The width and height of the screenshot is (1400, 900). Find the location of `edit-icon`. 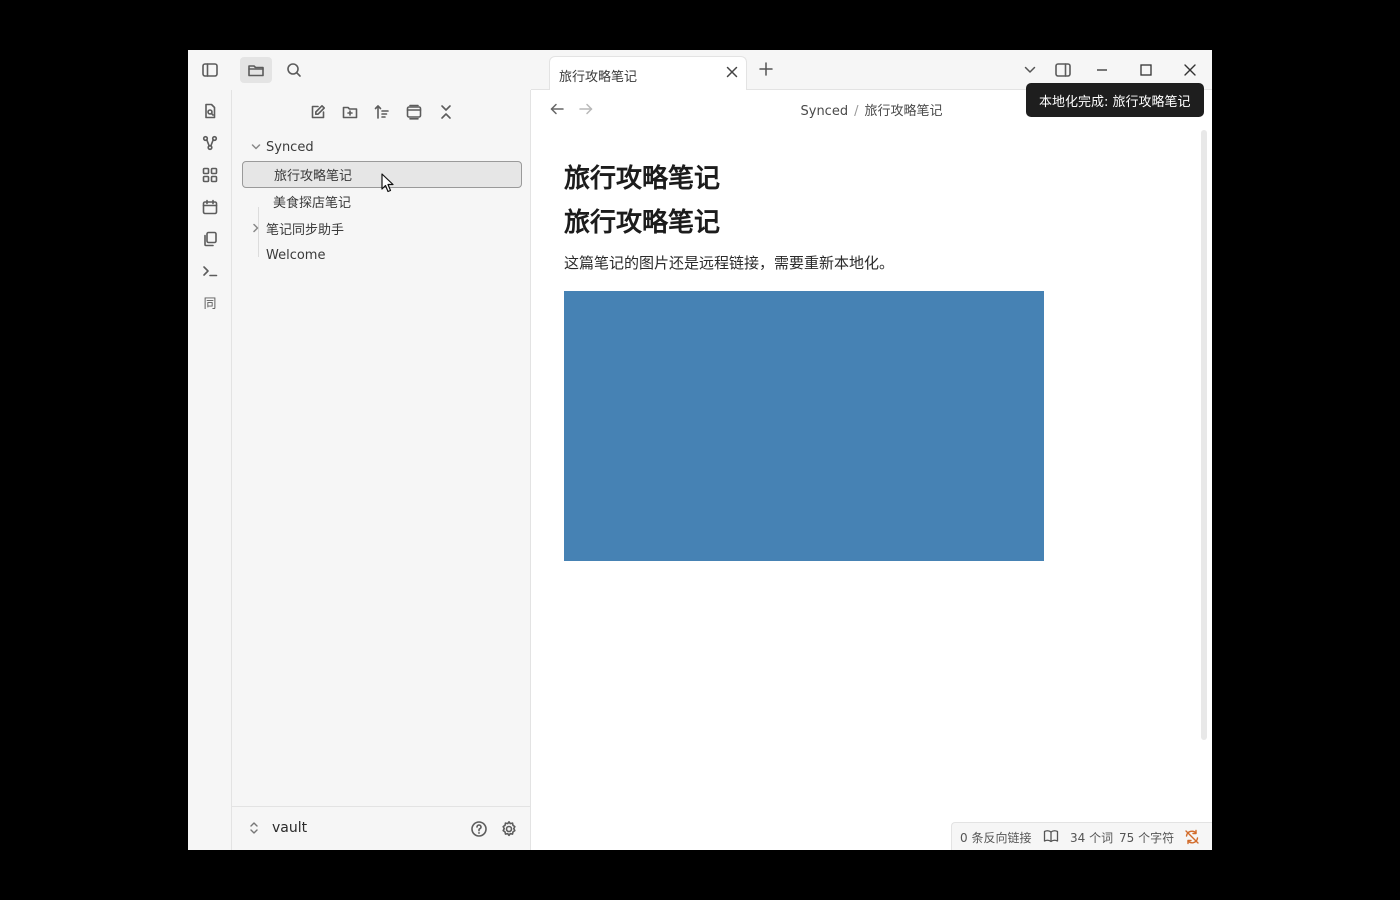

edit-icon is located at coordinates (318, 112).